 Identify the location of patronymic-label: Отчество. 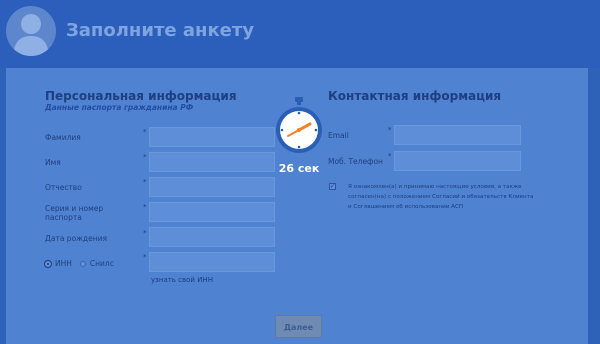
(63, 187).